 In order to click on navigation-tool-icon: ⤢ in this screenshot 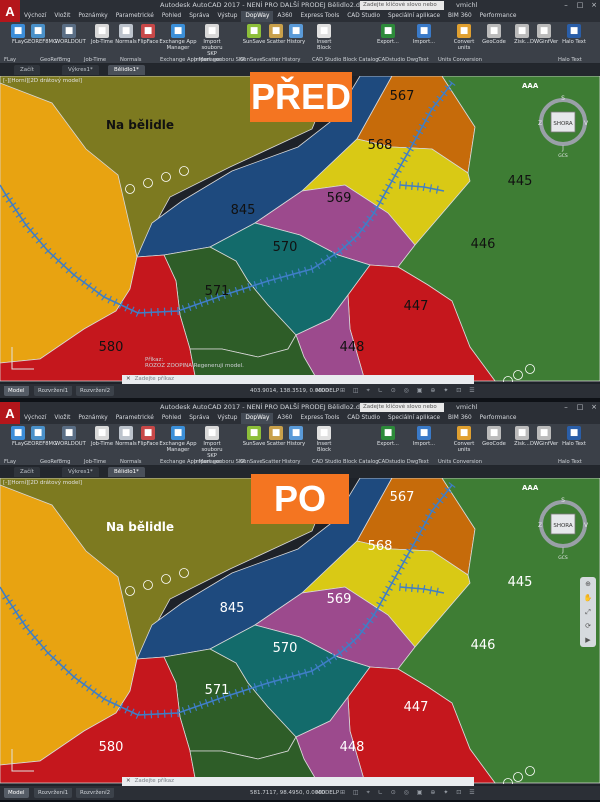, I will do `click(588, 612)`.